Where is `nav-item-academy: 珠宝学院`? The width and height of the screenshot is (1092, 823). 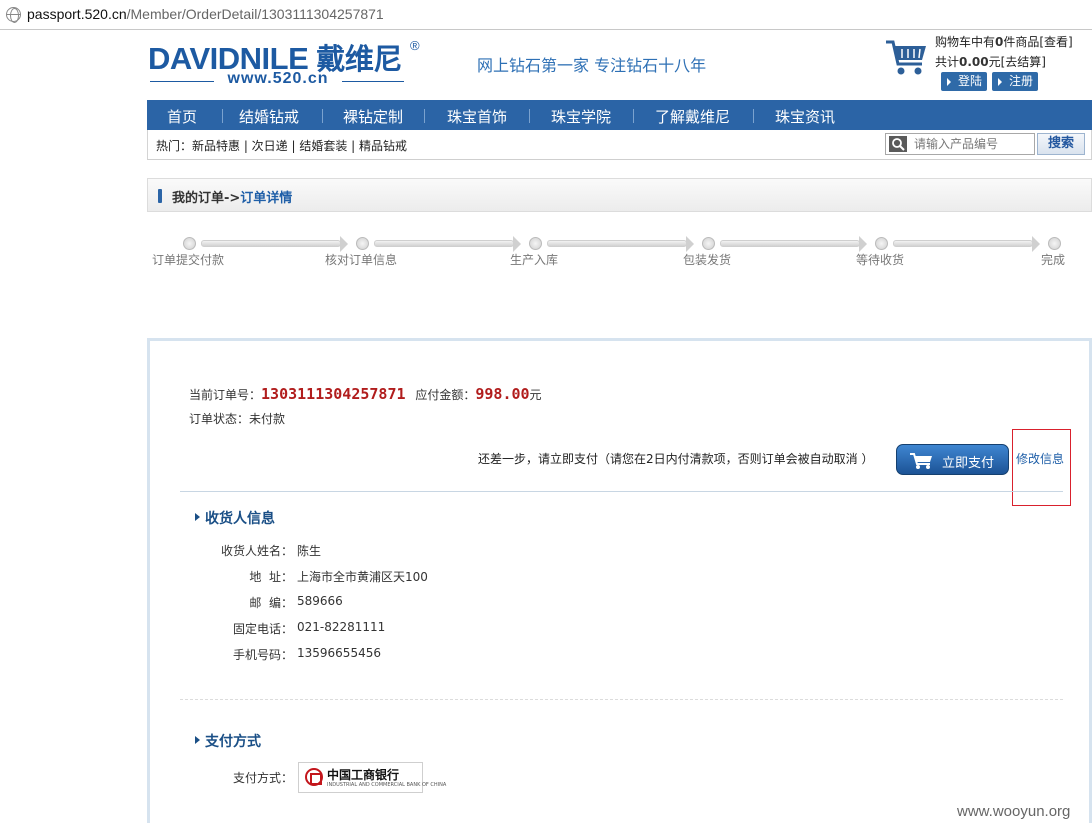
nav-item-academy: 珠宝学院 is located at coordinates (581, 116).